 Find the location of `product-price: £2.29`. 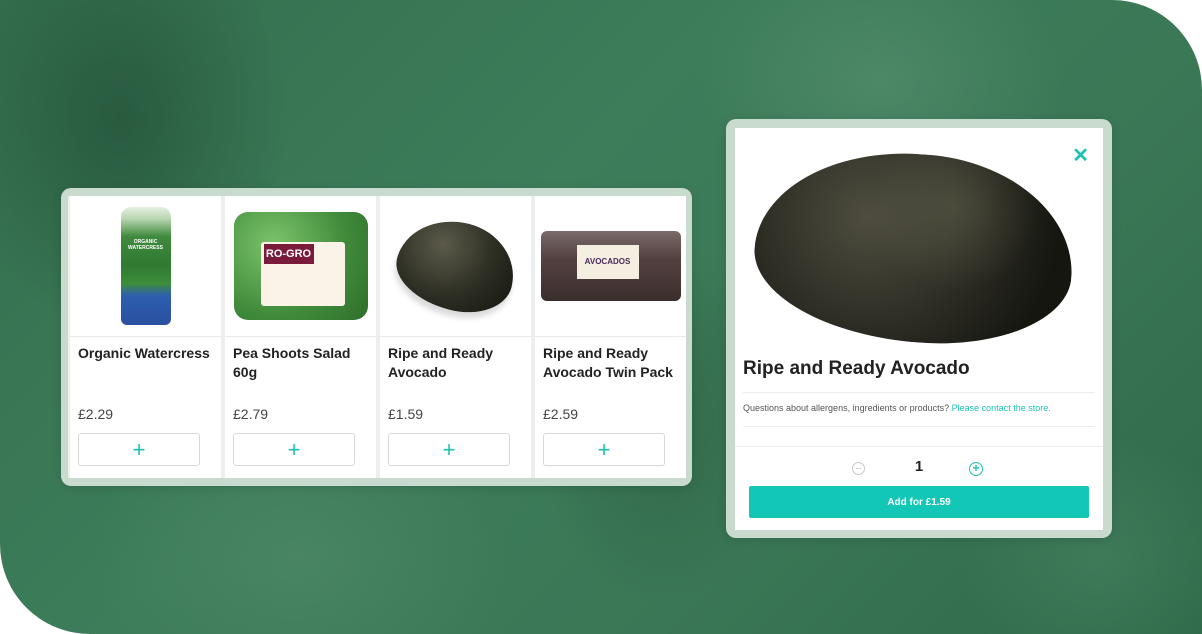

product-price: £2.29 is located at coordinates (96, 414).